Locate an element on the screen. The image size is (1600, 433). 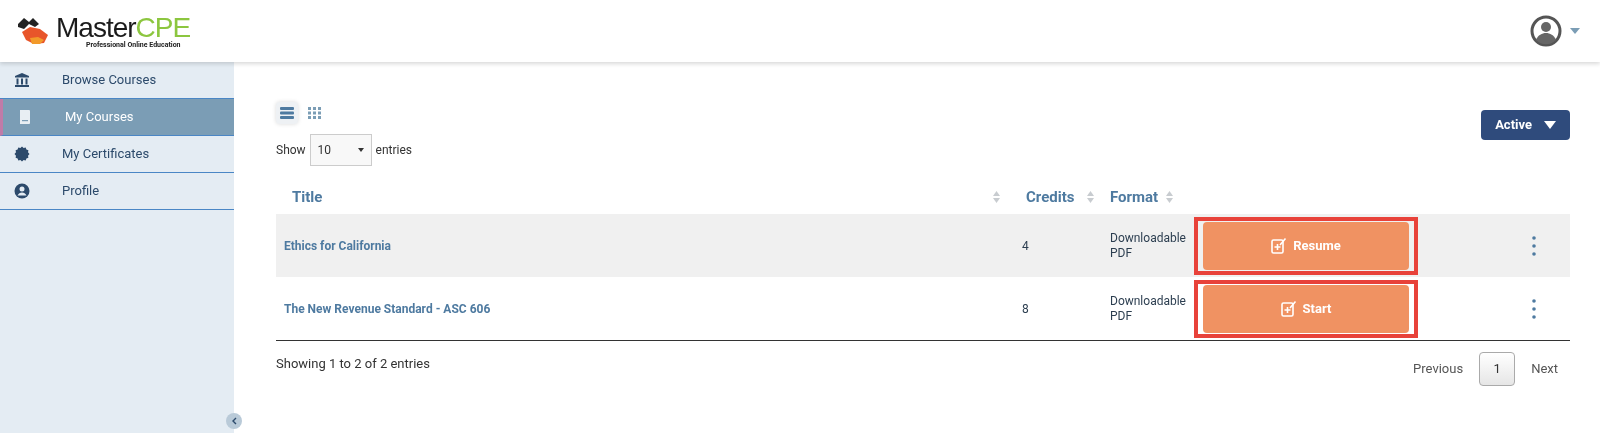
status-filter-dropdown: Active is located at coordinates (1525, 125).